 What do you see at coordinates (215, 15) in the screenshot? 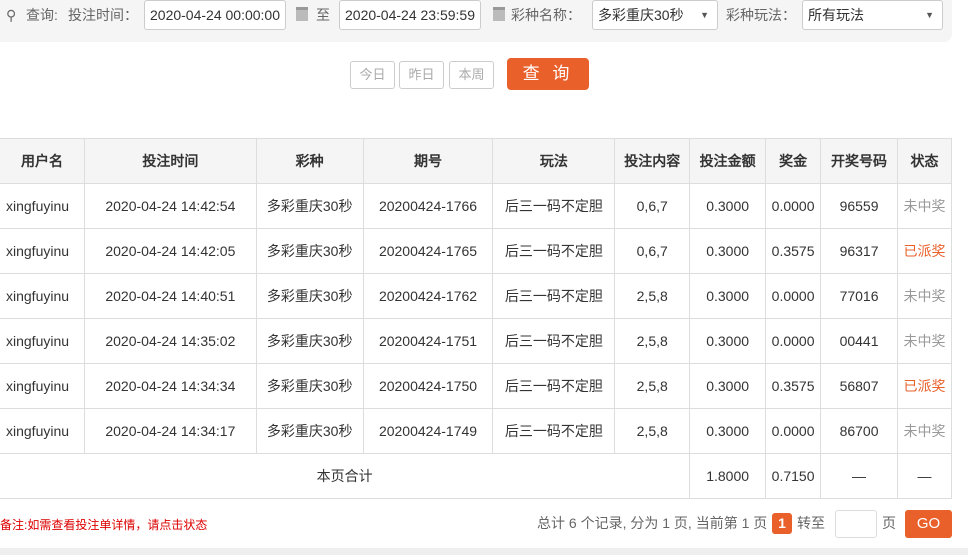
I see `start-time-input: 2020-04-24 00:00:00` at bounding box center [215, 15].